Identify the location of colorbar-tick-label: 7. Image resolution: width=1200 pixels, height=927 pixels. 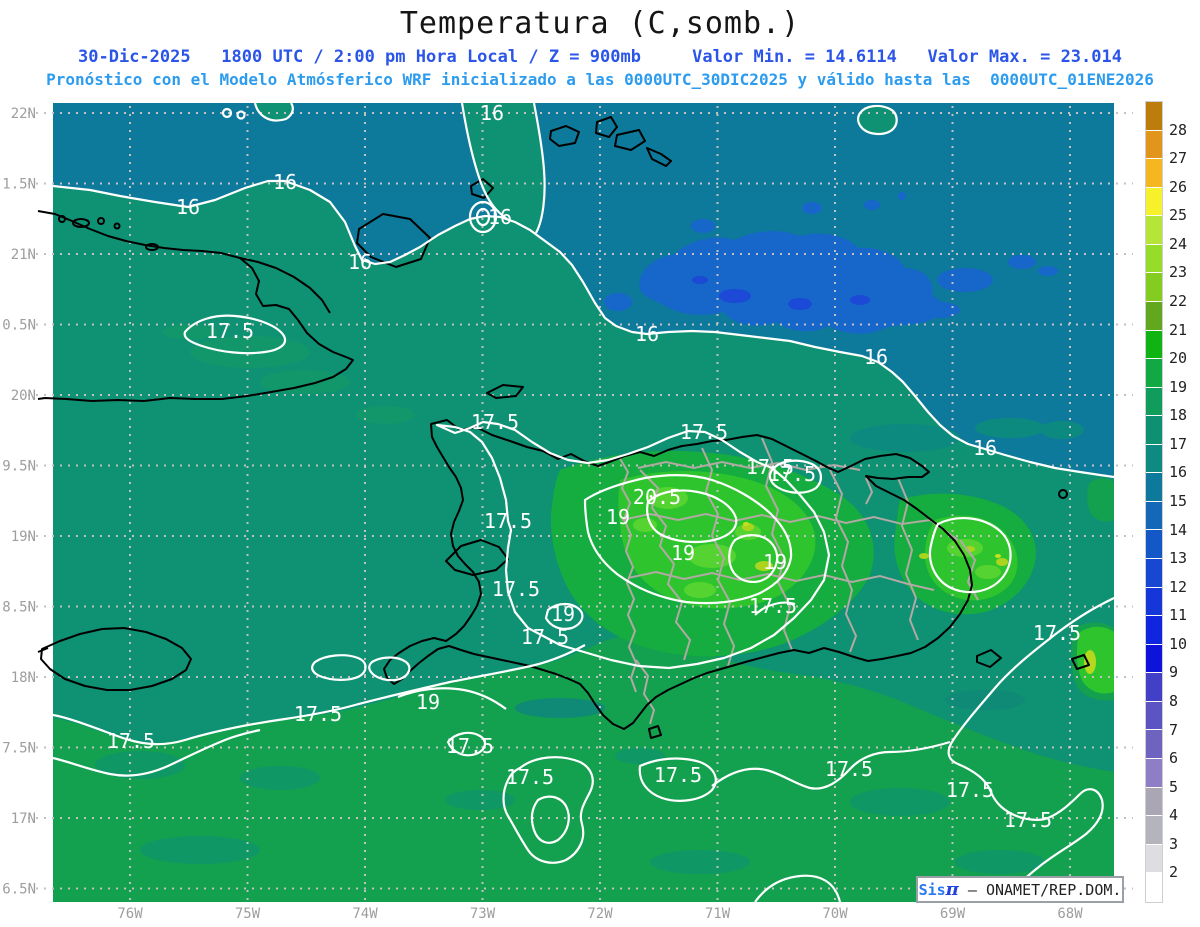
(1174, 729).